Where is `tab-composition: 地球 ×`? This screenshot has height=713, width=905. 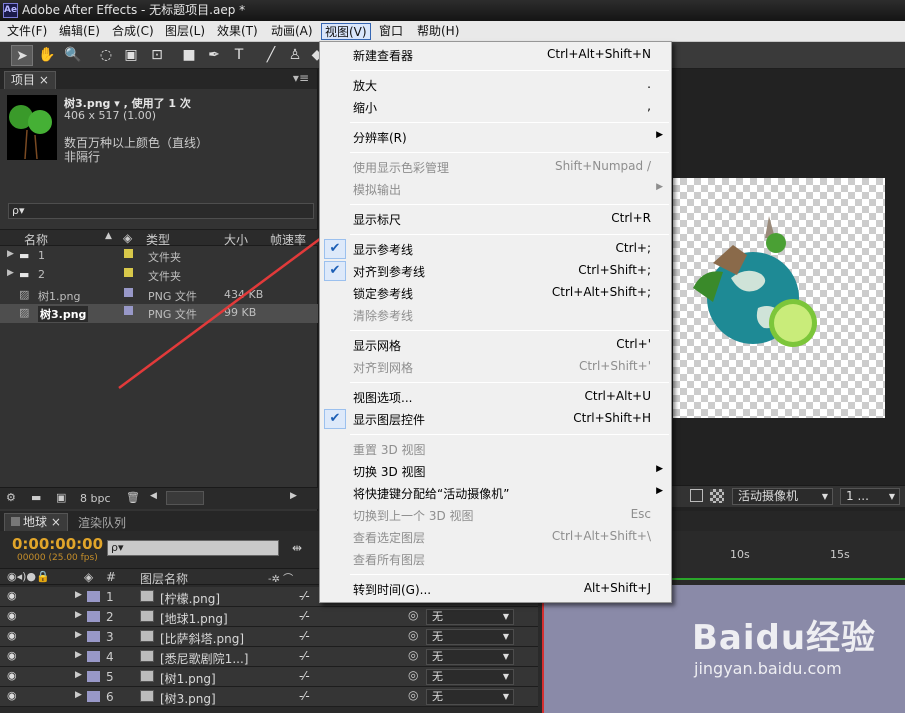 tab-composition: 地球 × is located at coordinates (36, 522).